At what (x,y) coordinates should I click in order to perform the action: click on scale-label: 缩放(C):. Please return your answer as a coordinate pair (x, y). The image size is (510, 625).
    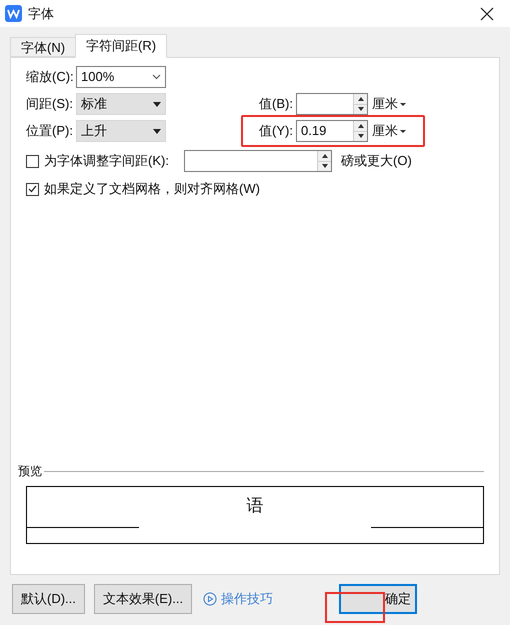
    Looking at the image, I should click on (50, 77).